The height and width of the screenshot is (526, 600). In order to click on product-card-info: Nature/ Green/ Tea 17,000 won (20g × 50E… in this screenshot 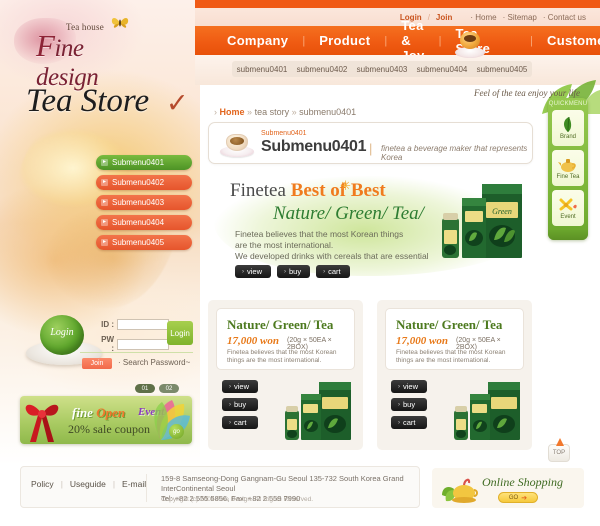, I will do `click(285, 339)`.